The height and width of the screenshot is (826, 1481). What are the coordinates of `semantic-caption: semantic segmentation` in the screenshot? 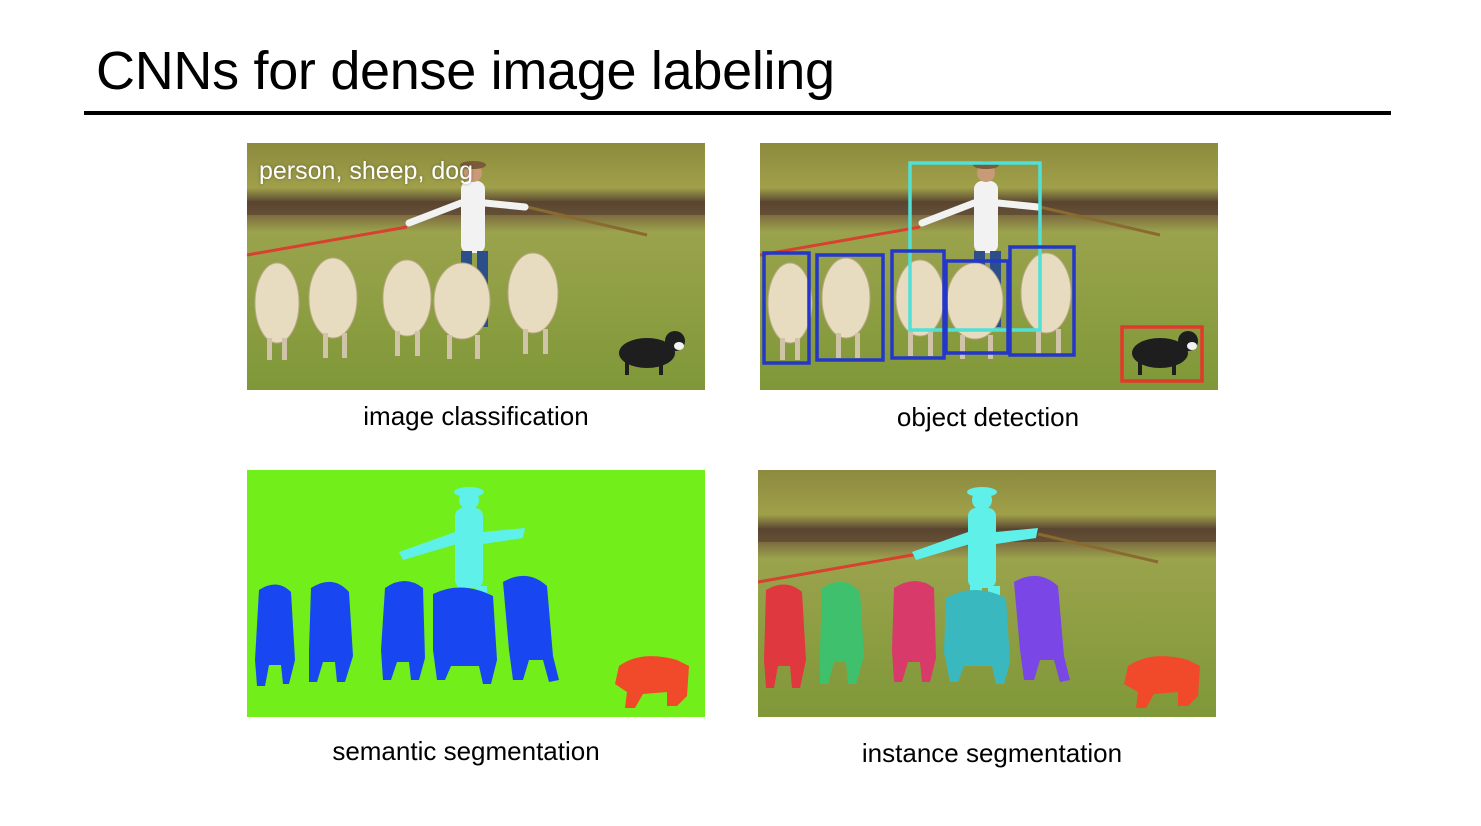 It's located at (466, 751).